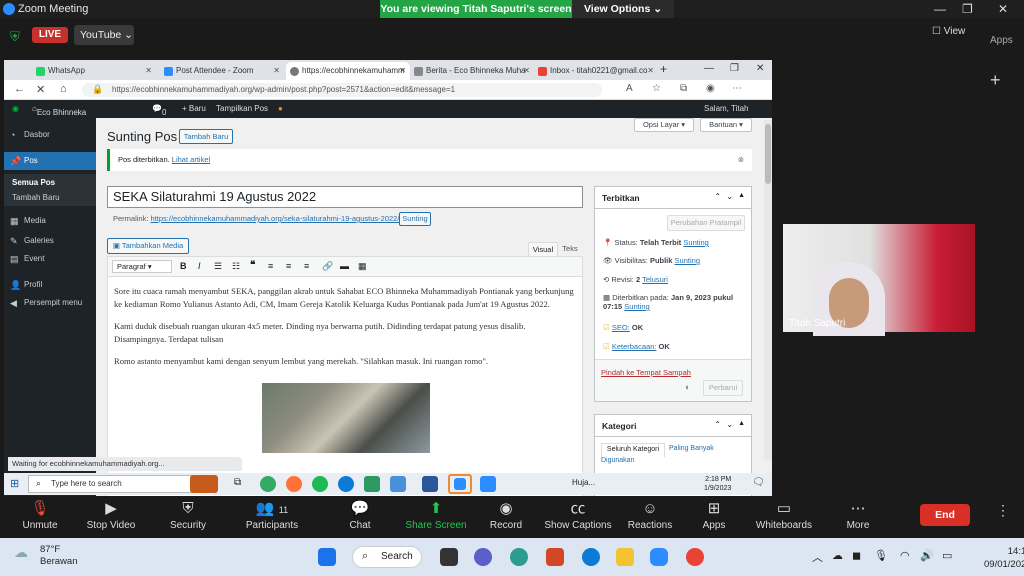 This screenshot has width=1024, height=576. Describe the element at coordinates (995, 80) in the screenshot. I see `plus-icon: +` at that location.